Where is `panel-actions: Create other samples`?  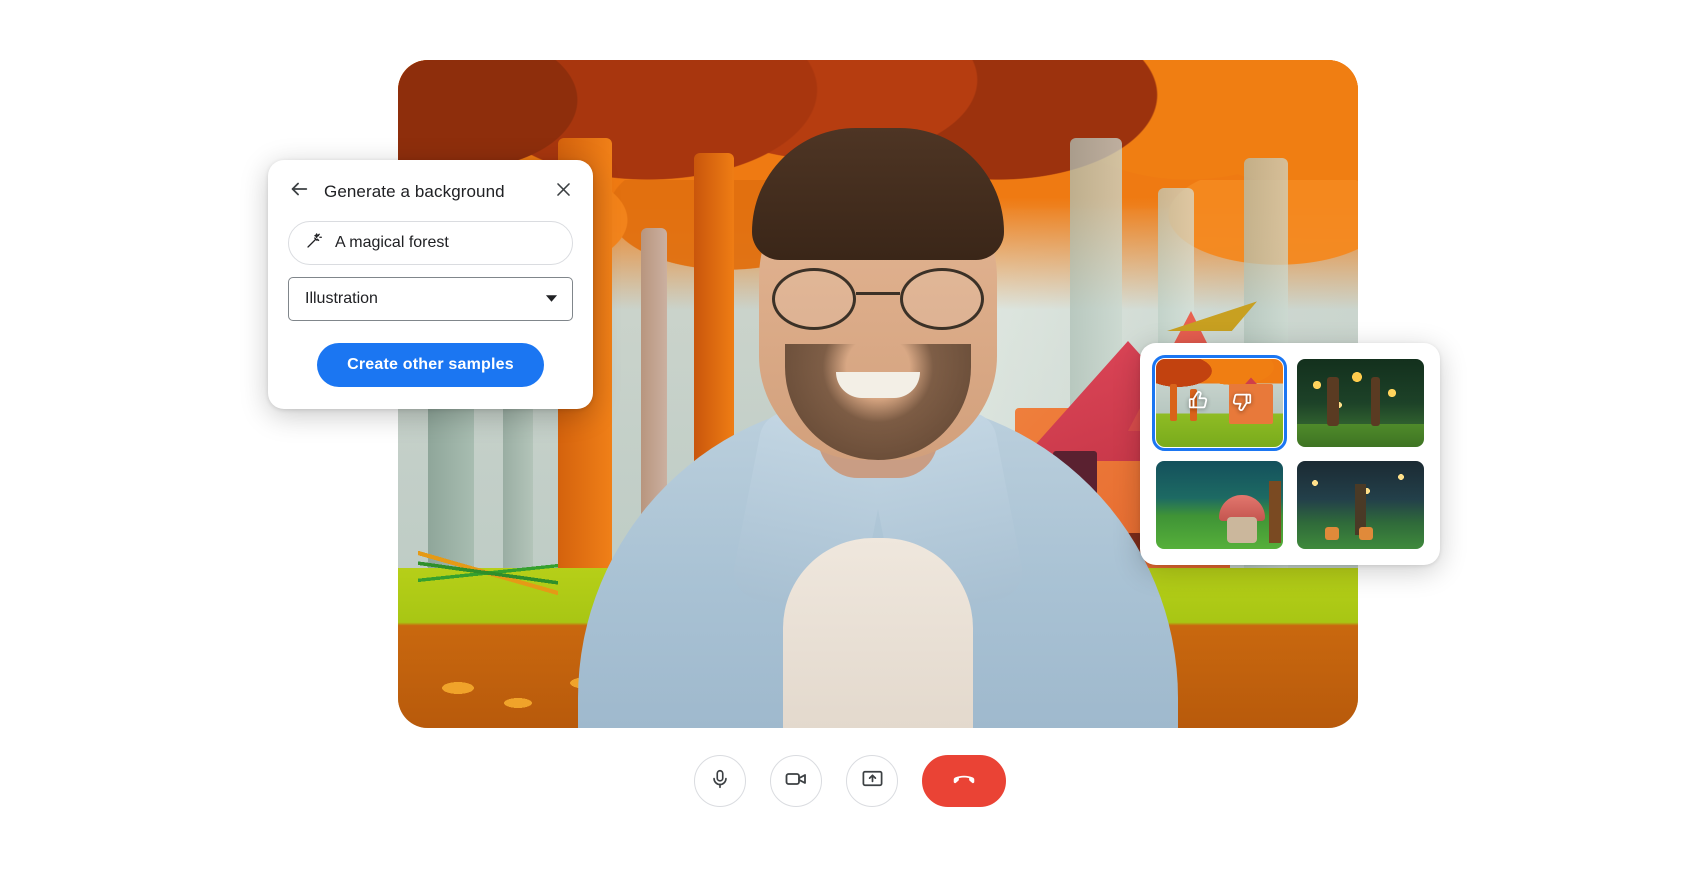 panel-actions: Create other samples is located at coordinates (430, 365).